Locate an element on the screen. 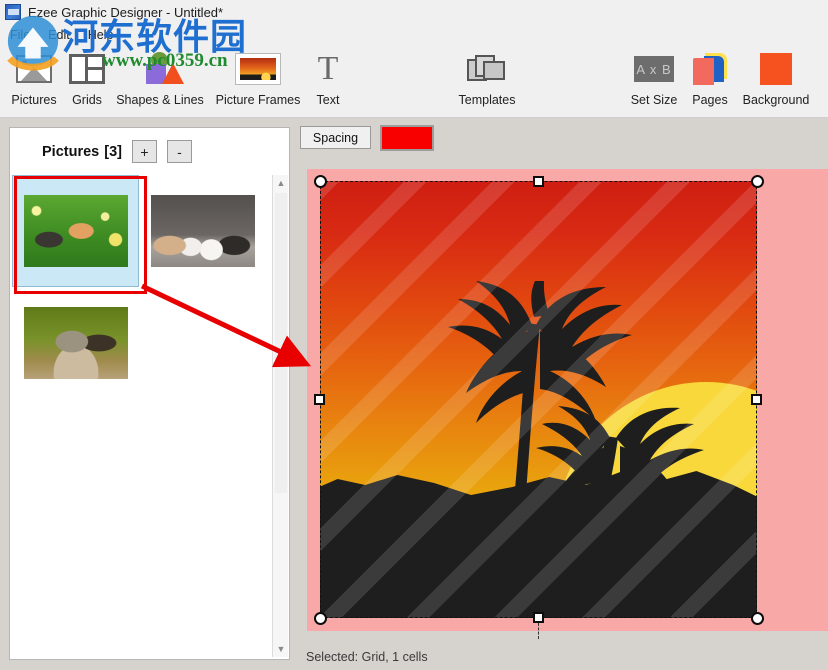  thumbnail-image-kittens is located at coordinates (75, 231).